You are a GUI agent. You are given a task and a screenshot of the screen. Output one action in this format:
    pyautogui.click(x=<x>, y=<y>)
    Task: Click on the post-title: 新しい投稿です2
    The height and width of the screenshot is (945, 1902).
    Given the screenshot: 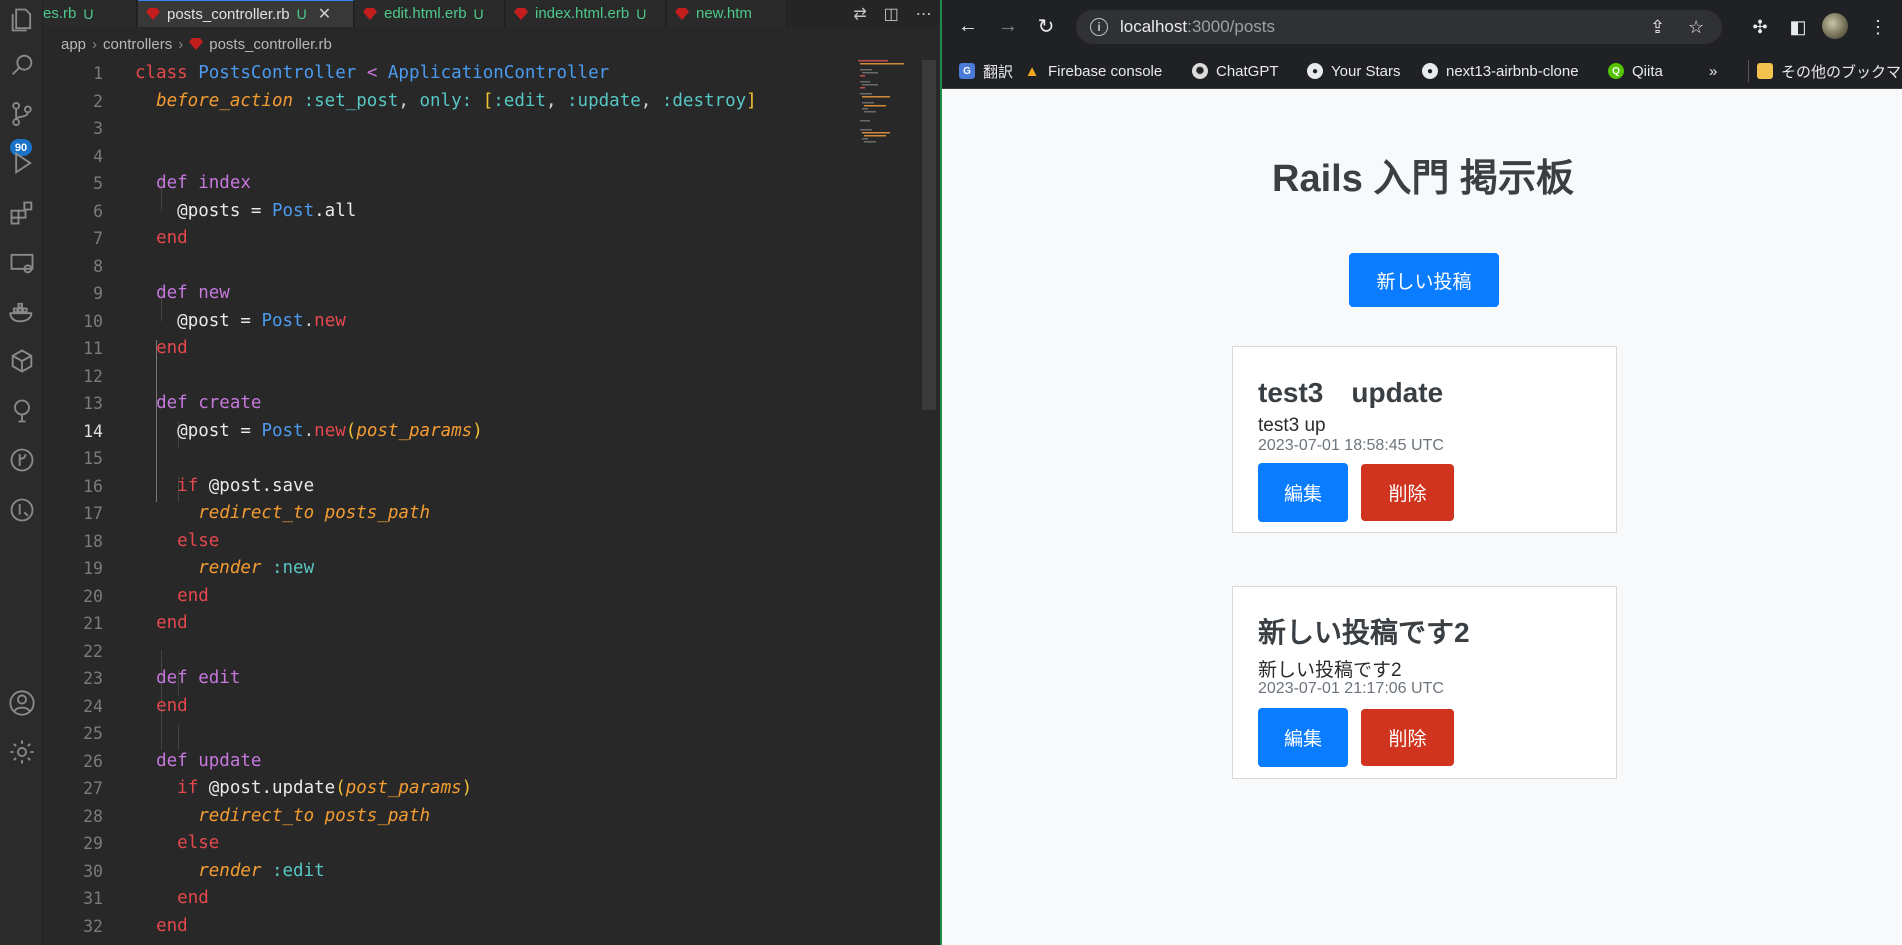 What is the action you would take?
    pyautogui.click(x=1364, y=632)
    